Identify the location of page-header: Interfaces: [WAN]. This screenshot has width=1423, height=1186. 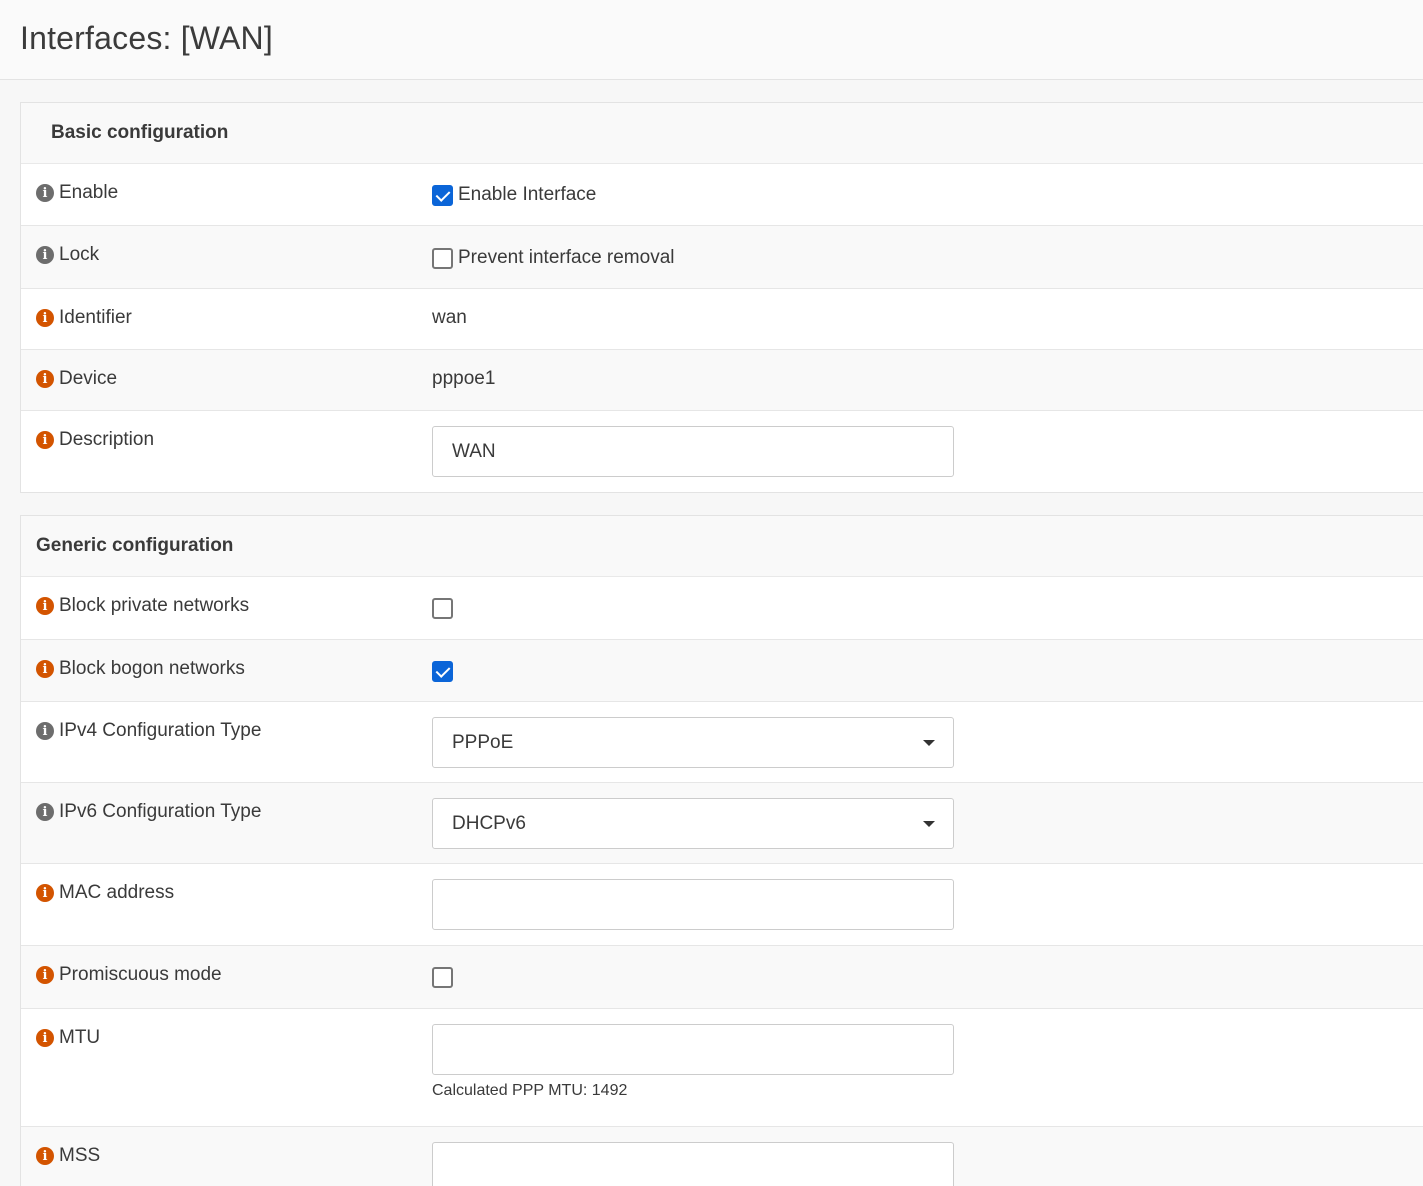
(711, 40).